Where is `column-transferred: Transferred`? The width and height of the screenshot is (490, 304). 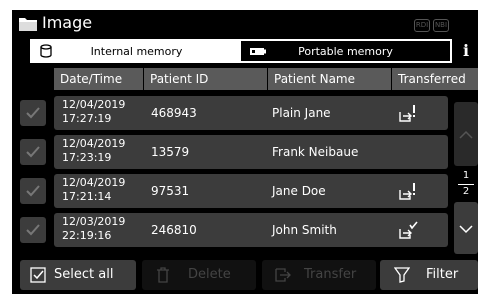
column-transferred: Transferred is located at coordinates (435, 79).